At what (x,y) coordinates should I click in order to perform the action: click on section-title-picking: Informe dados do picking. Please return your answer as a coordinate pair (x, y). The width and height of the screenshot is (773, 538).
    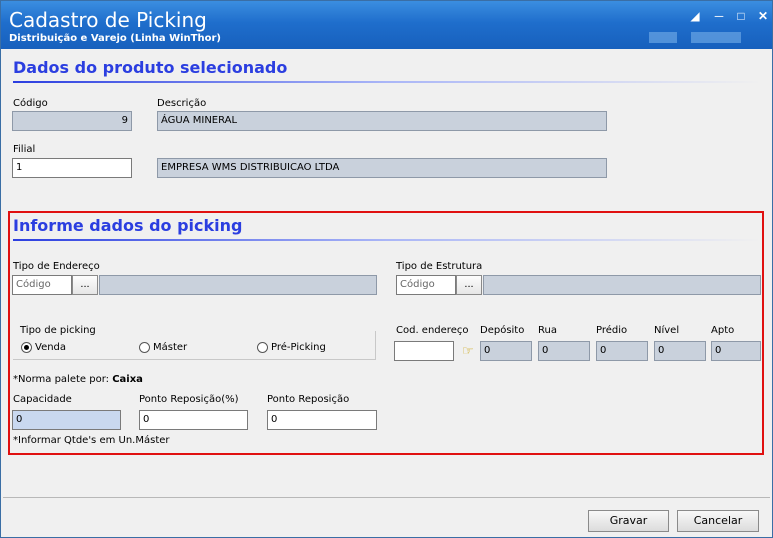
    Looking at the image, I should click on (128, 225).